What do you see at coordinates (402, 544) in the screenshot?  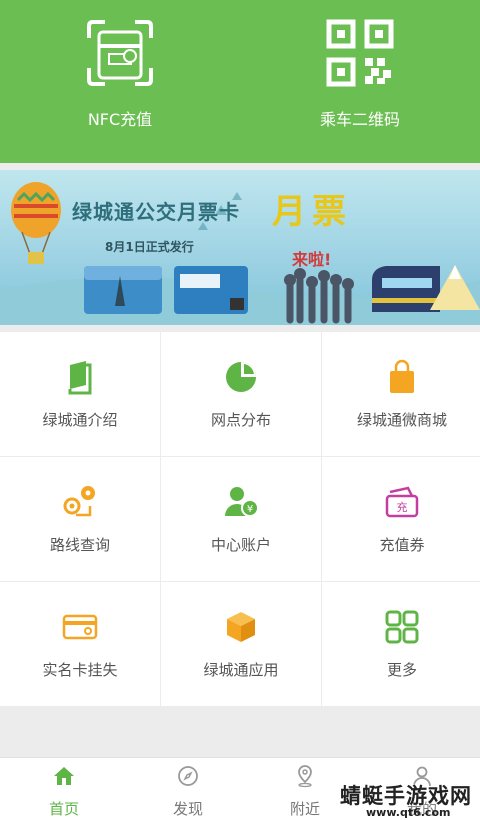 I see `grid-item-label: 充值券` at bounding box center [402, 544].